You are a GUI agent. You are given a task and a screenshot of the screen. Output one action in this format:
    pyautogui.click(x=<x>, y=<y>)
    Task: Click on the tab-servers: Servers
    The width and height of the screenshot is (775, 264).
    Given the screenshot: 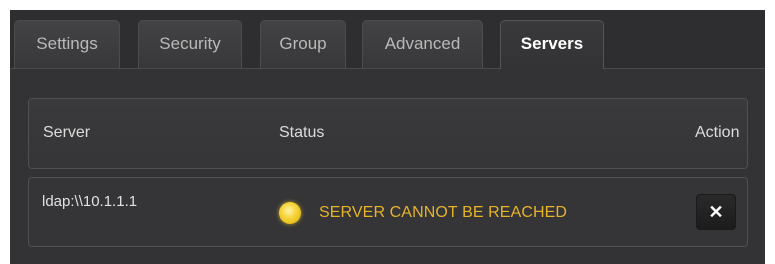 What is the action you would take?
    pyautogui.click(x=552, y=44)
    